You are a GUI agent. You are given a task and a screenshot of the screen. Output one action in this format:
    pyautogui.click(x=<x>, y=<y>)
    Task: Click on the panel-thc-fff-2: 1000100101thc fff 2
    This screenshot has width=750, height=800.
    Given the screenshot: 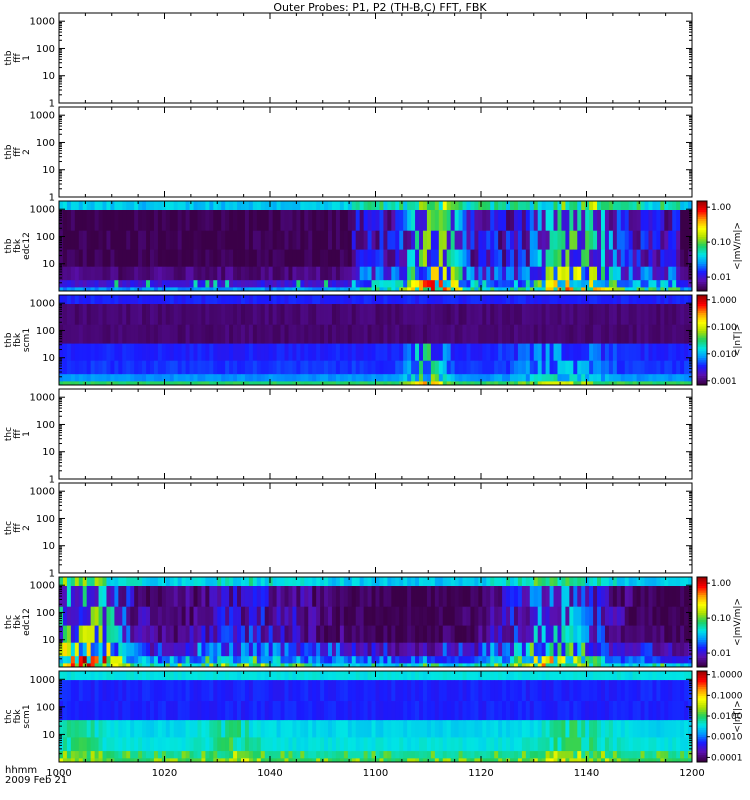 What is the action you would take?
    pyautogui.click(x=348, y=531)
    